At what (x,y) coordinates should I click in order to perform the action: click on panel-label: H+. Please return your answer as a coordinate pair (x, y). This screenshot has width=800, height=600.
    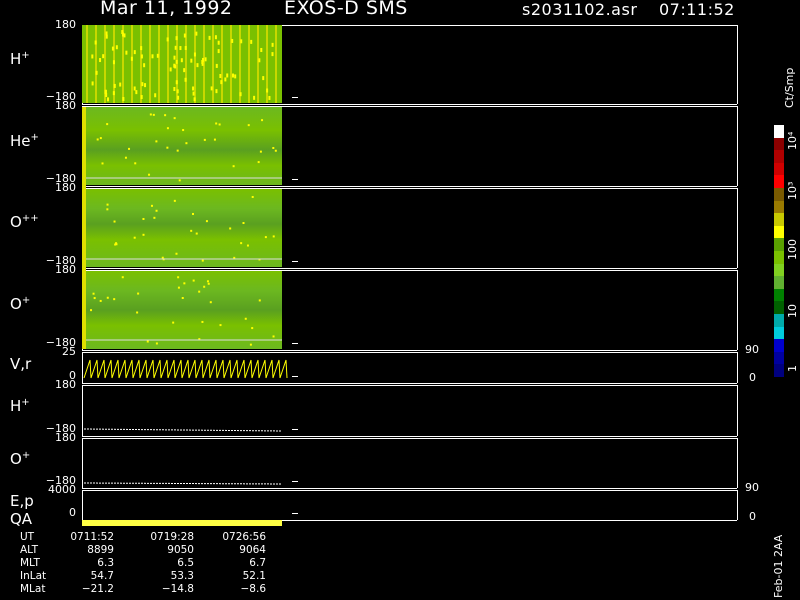
    Looking at the image, I should click on (20, 59).